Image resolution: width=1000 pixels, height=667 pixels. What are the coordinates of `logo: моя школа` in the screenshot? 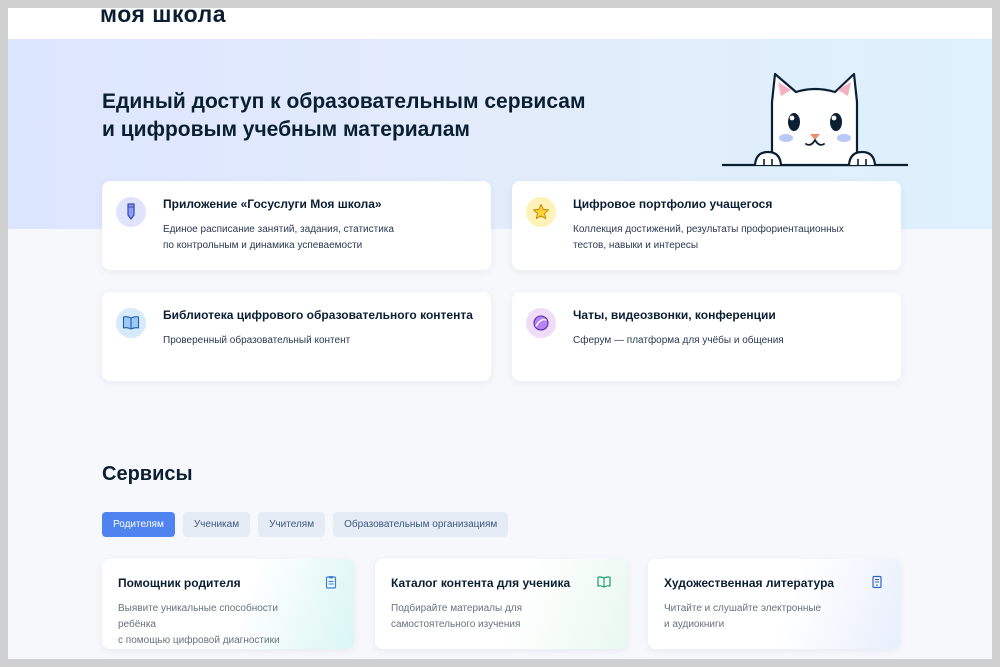 It's located at (163, 18).